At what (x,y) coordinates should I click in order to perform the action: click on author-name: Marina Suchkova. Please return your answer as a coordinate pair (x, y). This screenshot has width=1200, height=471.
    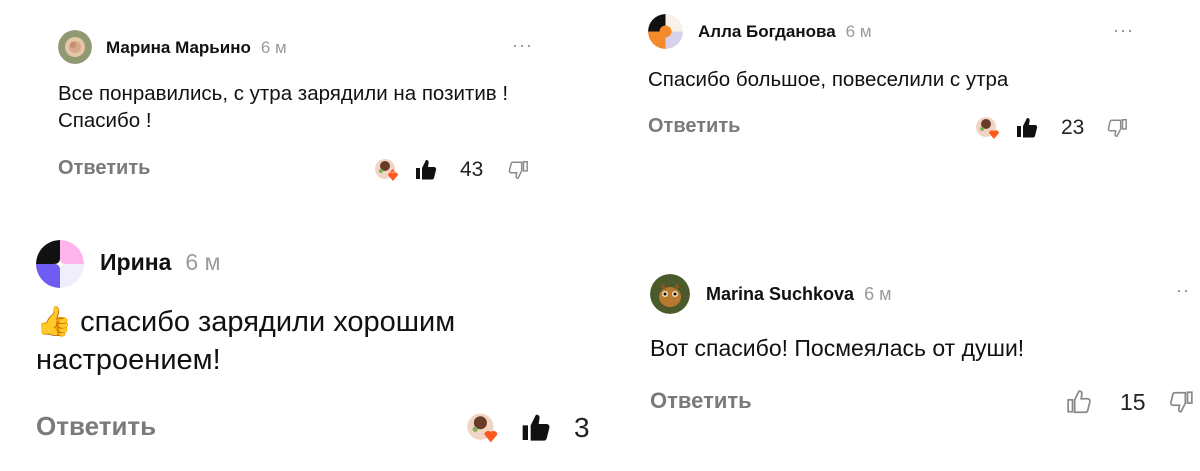
    Looking at the image, I should click on (780, 294).